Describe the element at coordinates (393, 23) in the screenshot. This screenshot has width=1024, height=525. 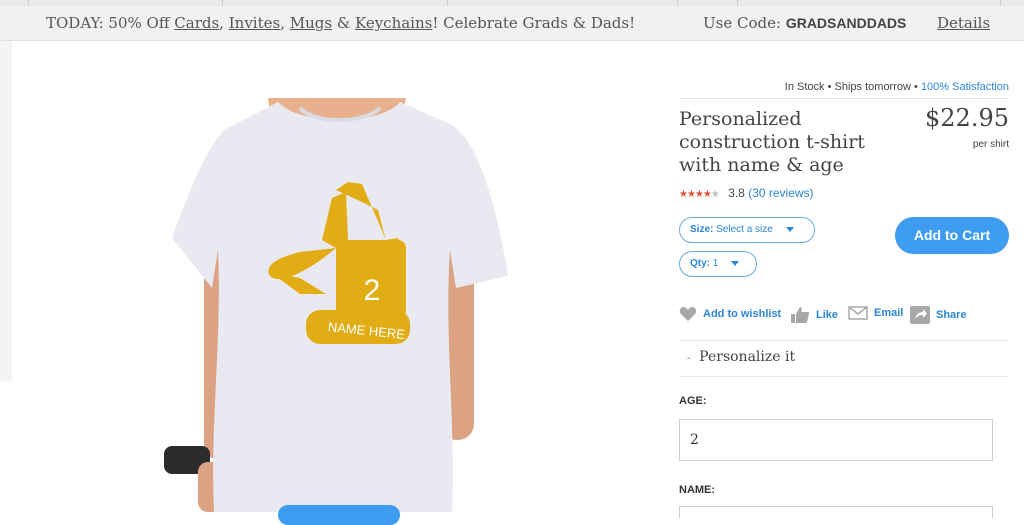
I see `promo-link-keychains: Keychains` at that location.